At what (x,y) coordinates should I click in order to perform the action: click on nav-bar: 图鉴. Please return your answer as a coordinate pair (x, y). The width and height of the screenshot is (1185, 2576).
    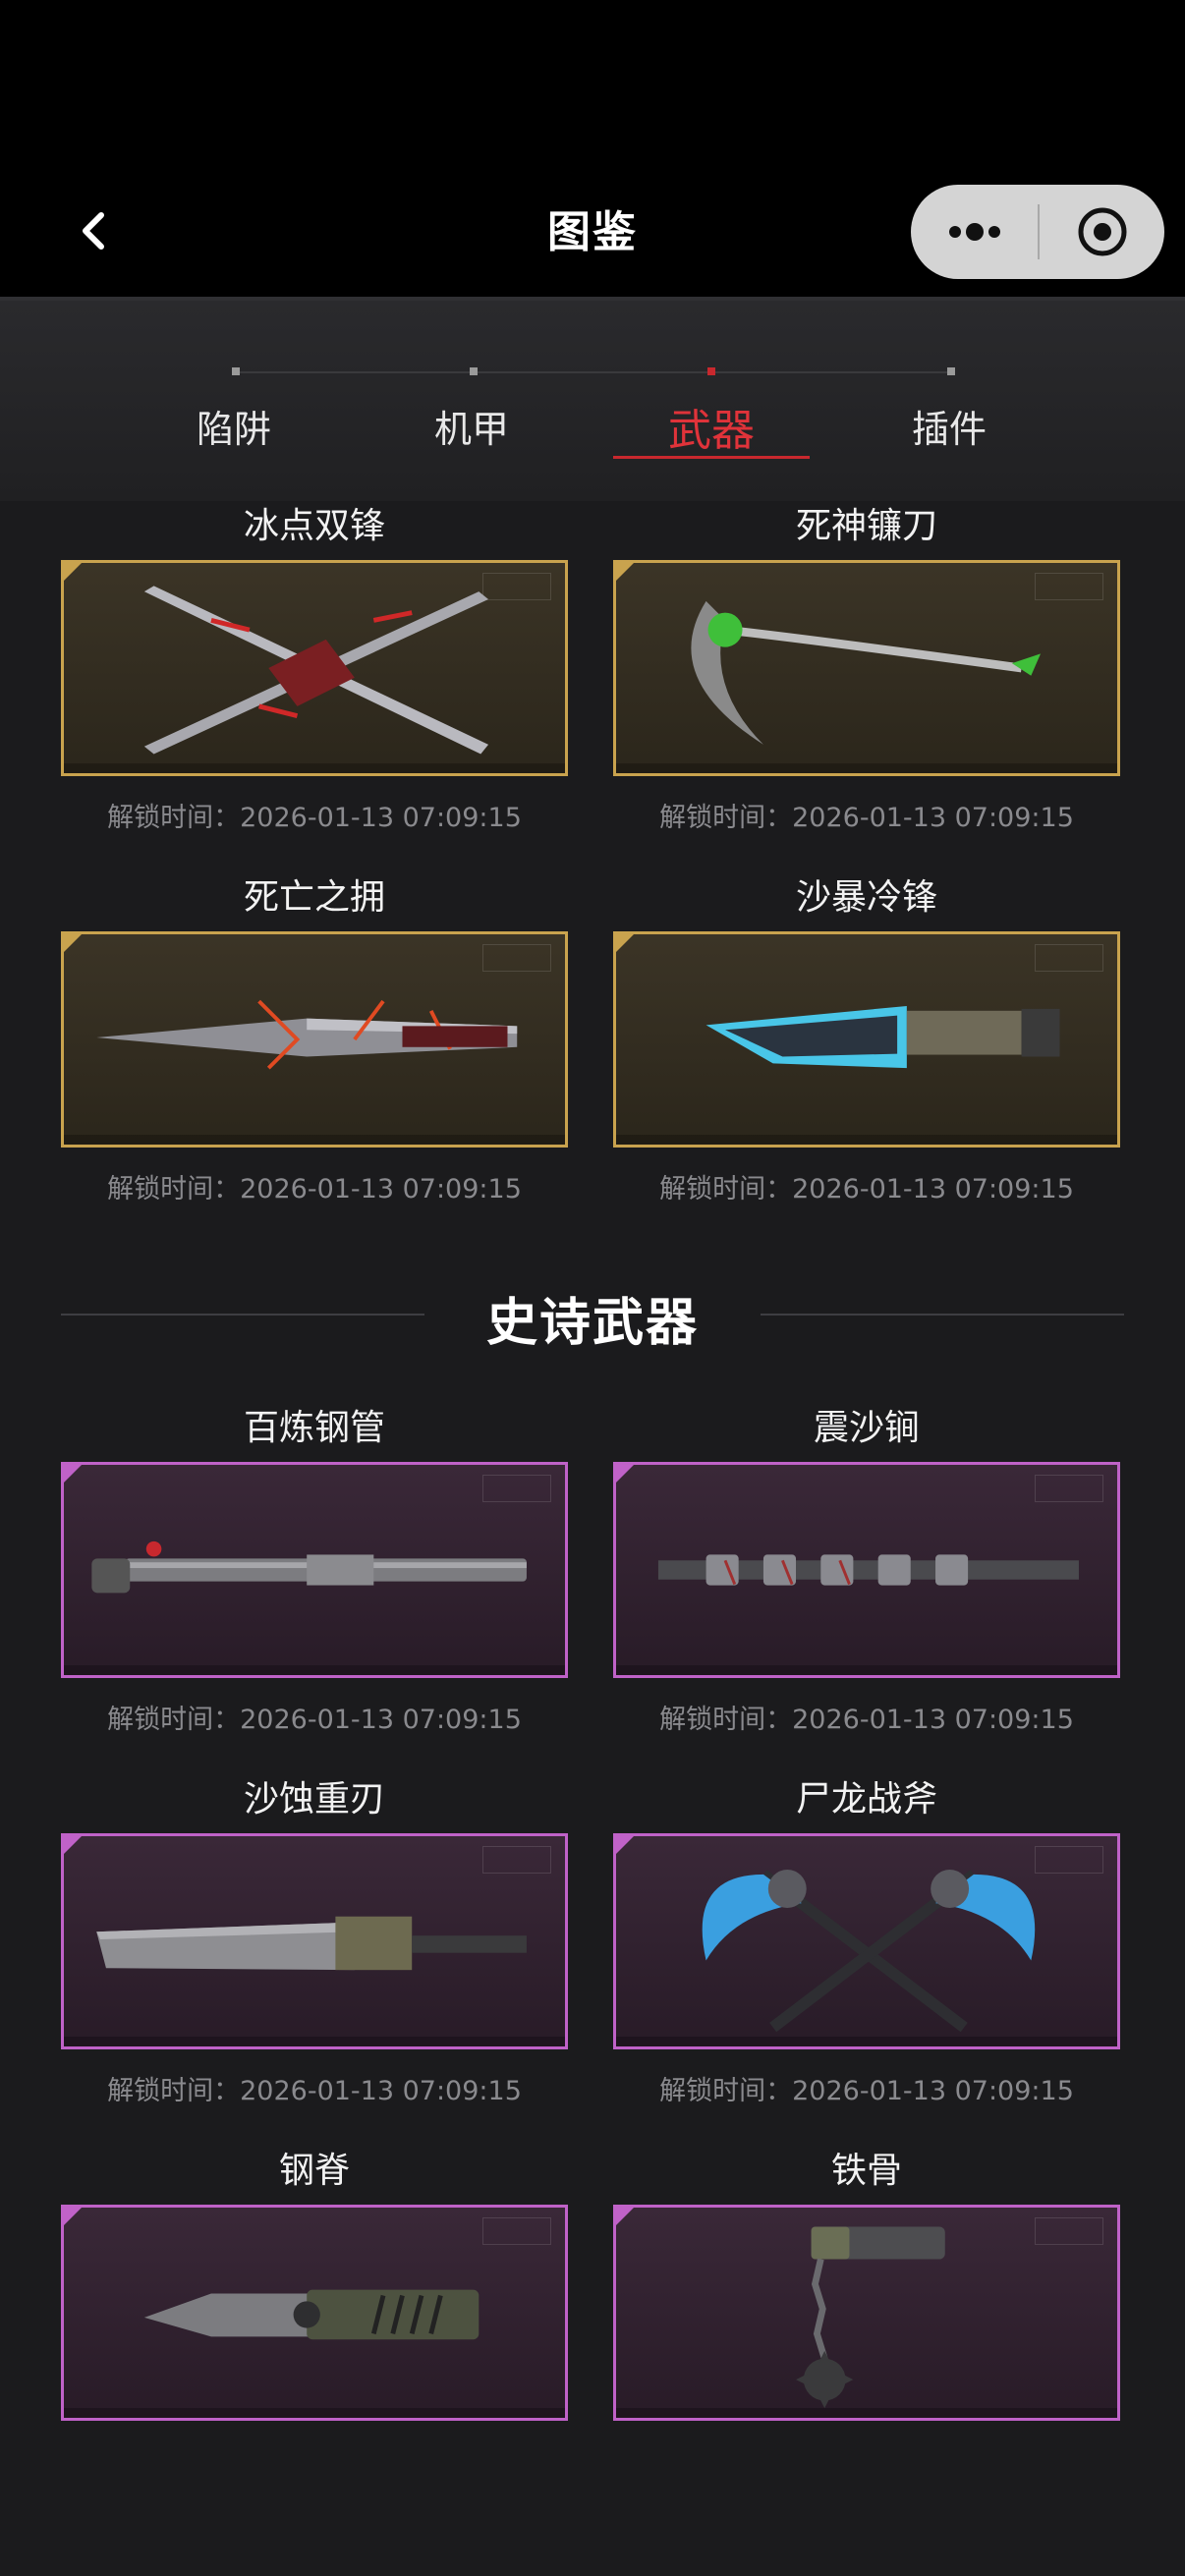
    Looking at the image, I should click on (592, 227).